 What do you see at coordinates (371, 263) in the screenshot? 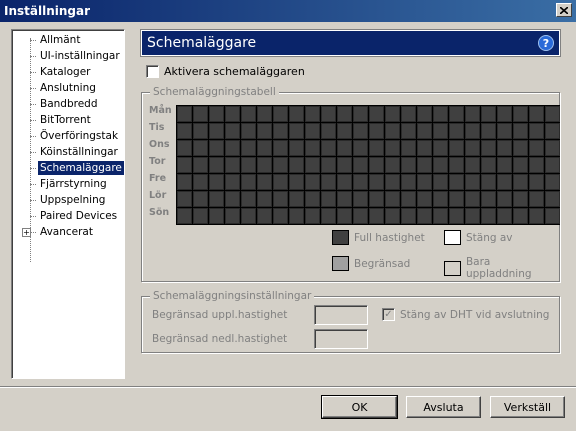
I see `legend-limited: Begränsad` at bounding box center [371, 263].